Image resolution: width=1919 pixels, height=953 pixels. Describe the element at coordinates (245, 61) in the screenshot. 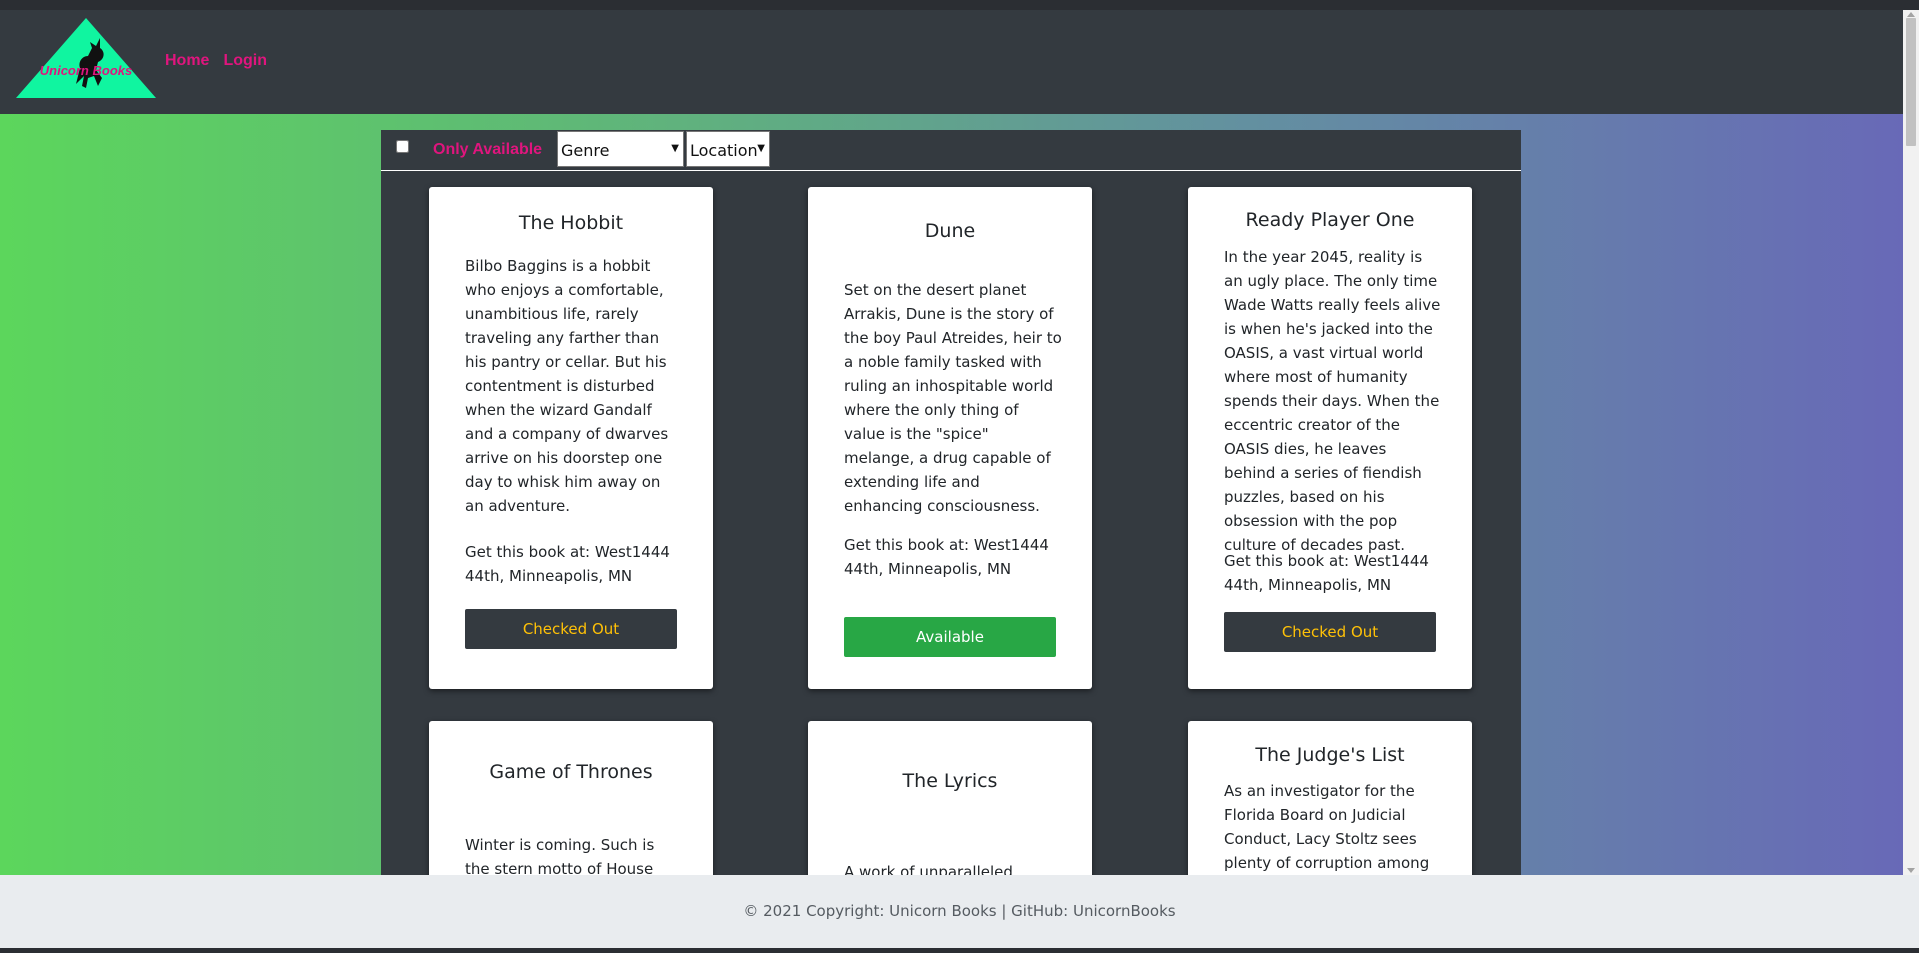

I see `nav-login-link: Login` at that location.